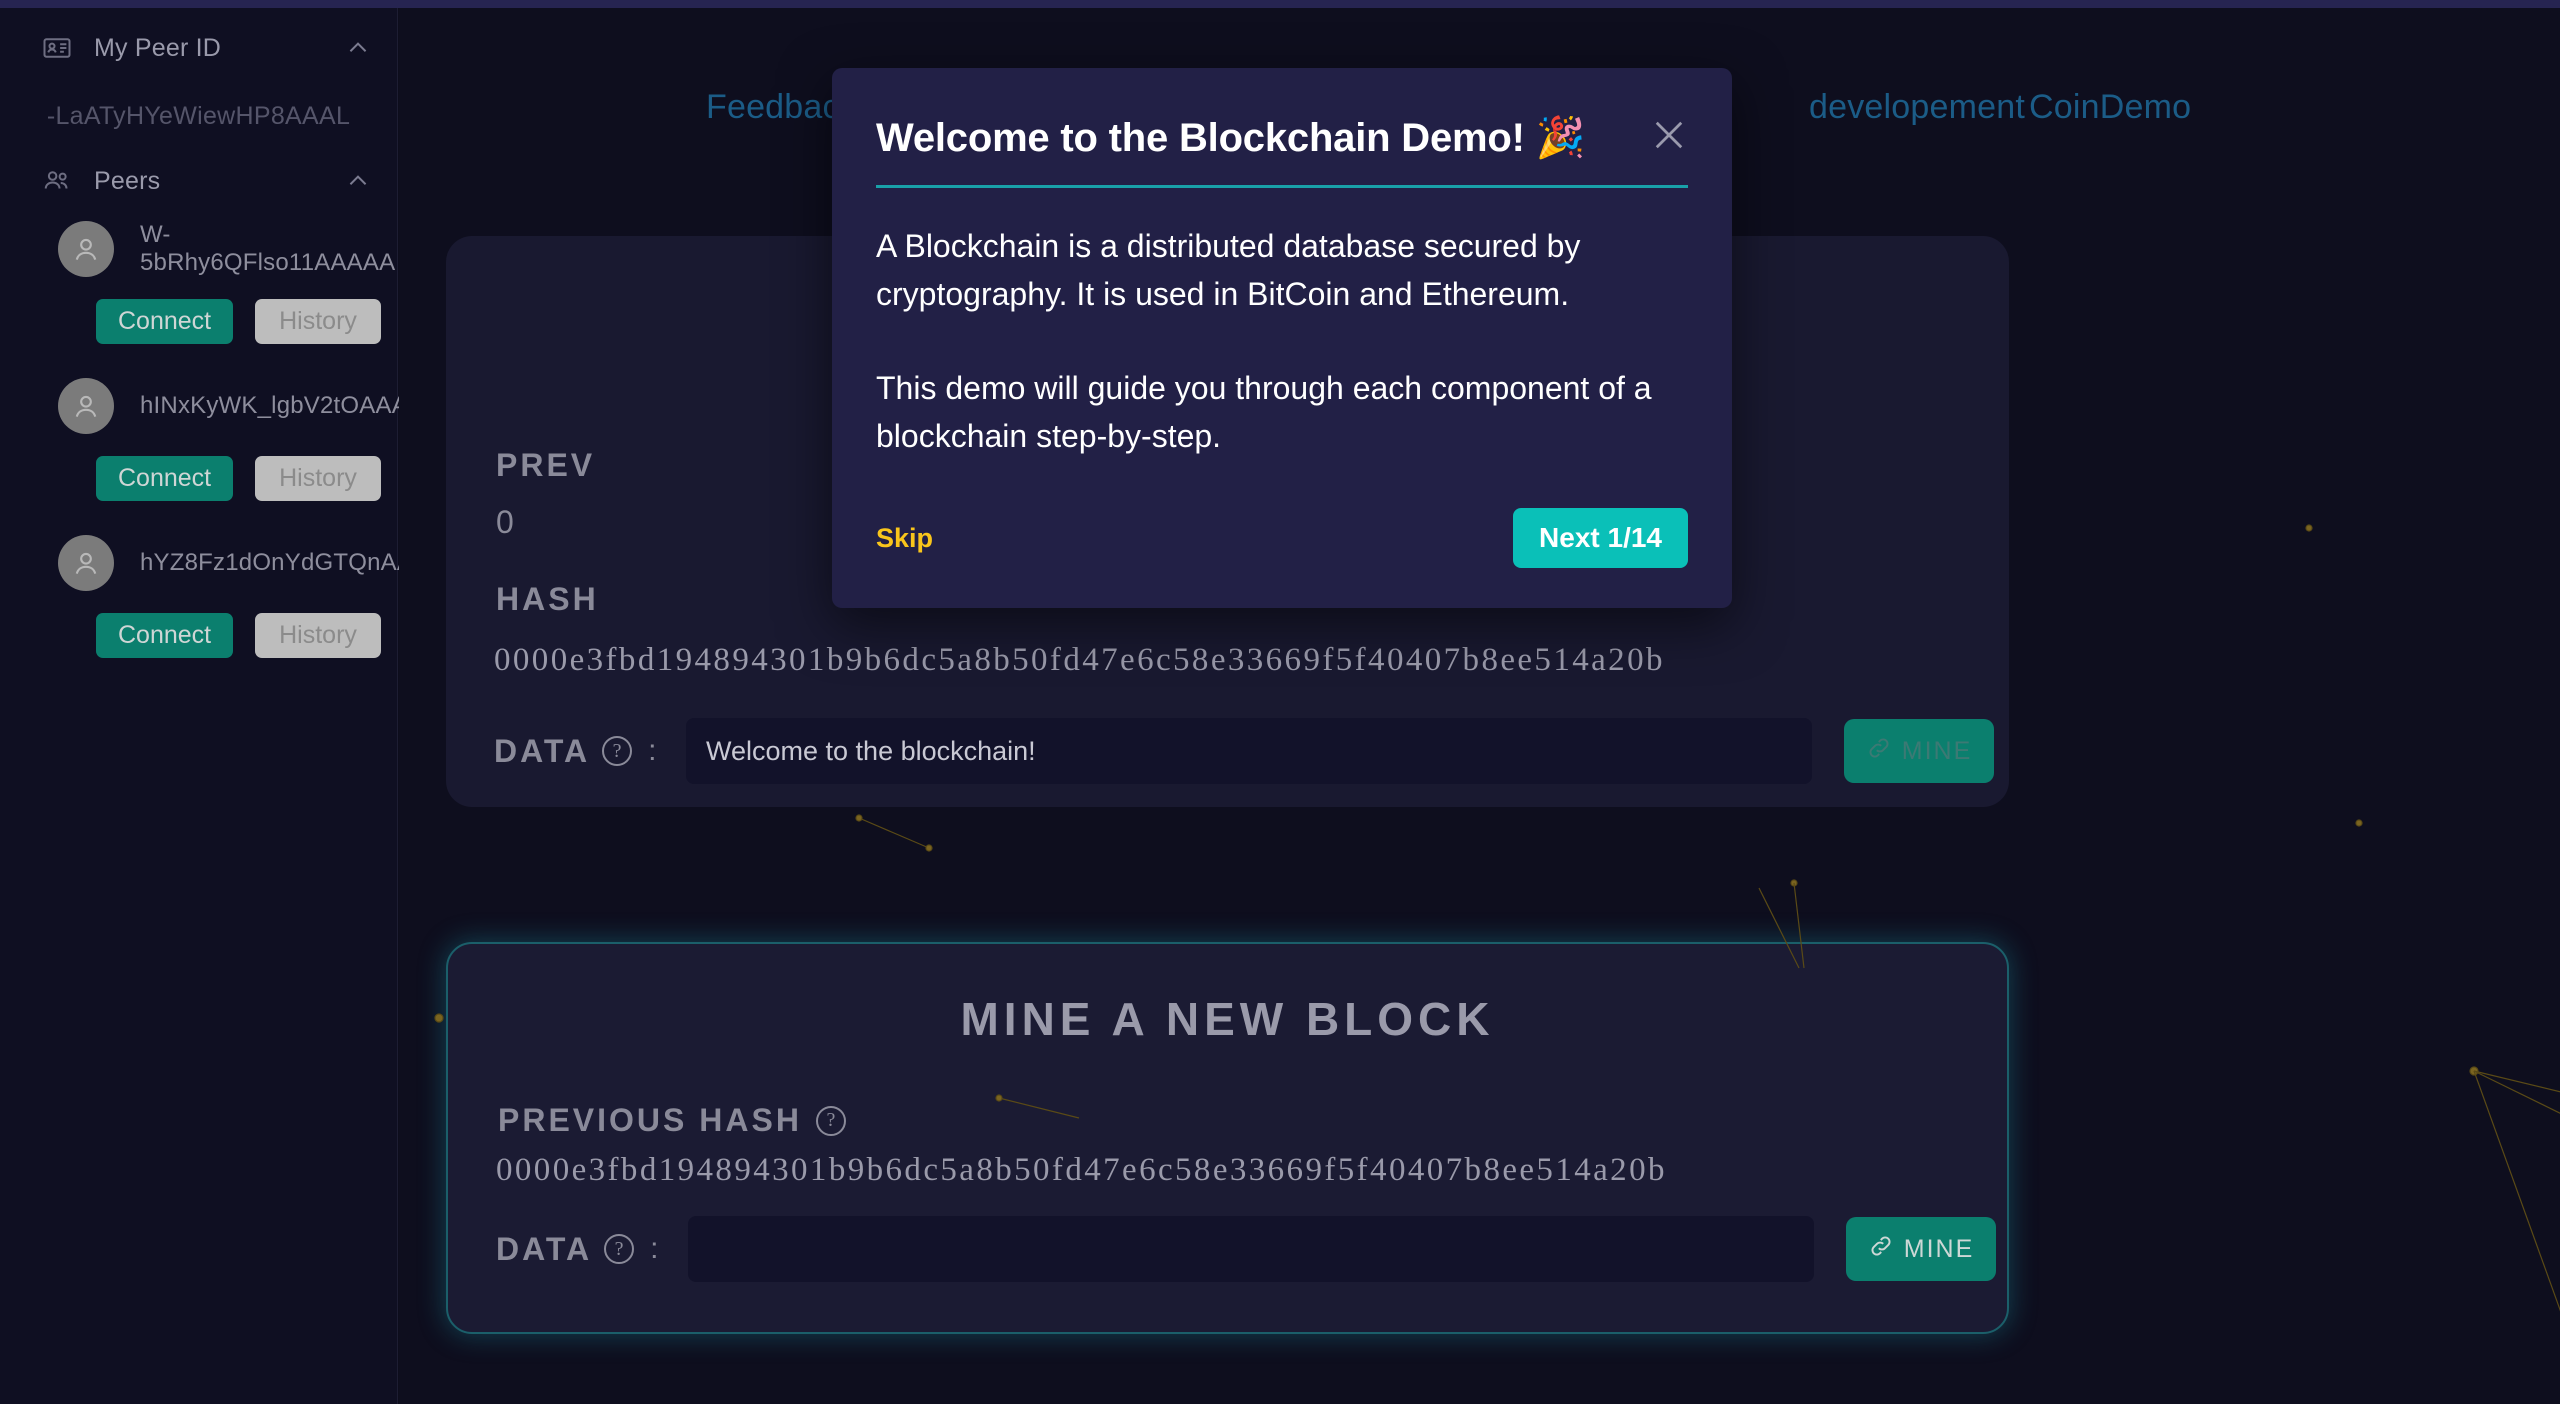 The height and width of the screenshot is (1404, 2560). I want to click on sidebar-section-label: Peers, so click(127, 180).